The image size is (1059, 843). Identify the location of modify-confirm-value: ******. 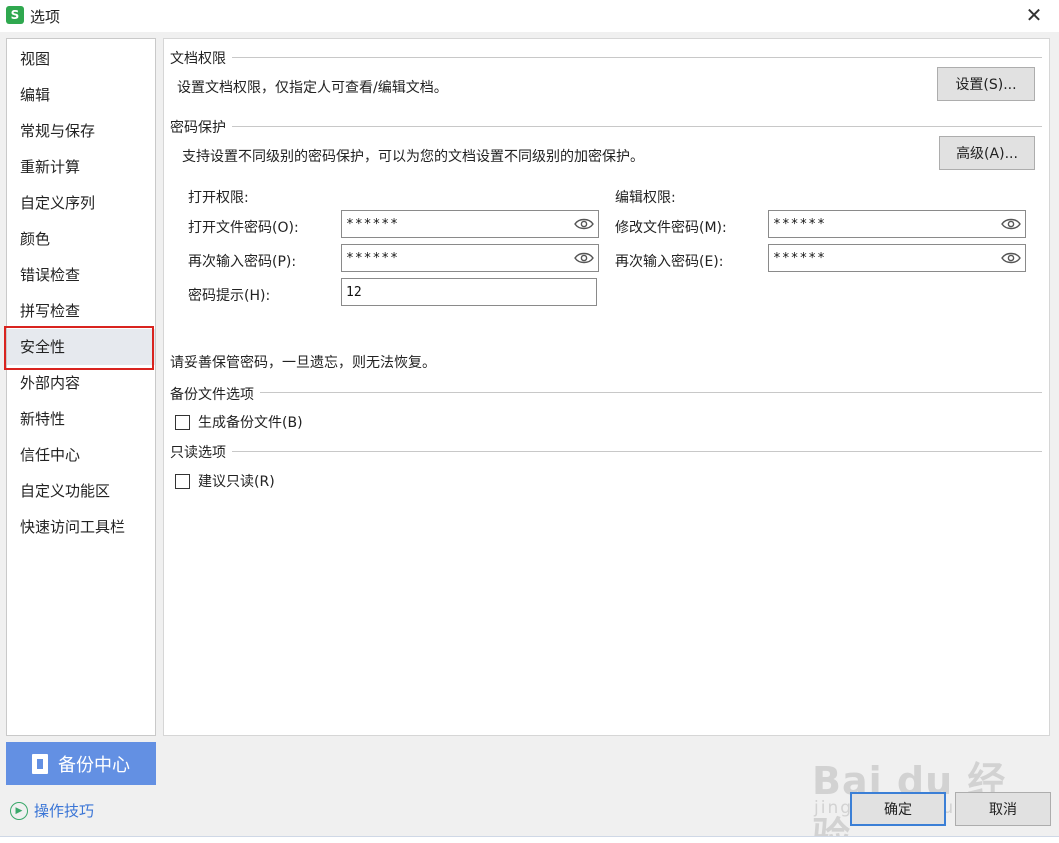
(799, 258).